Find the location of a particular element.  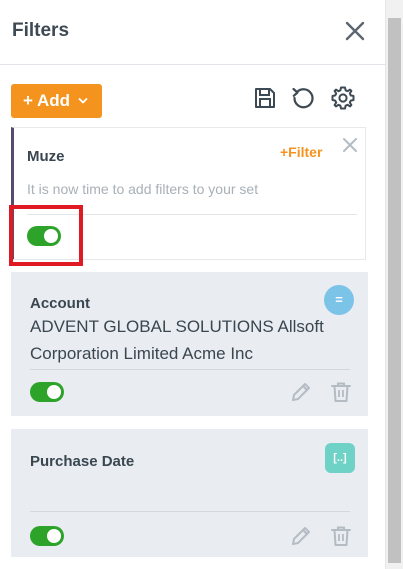

filter-label: Account is located at coordinates (60, 303).